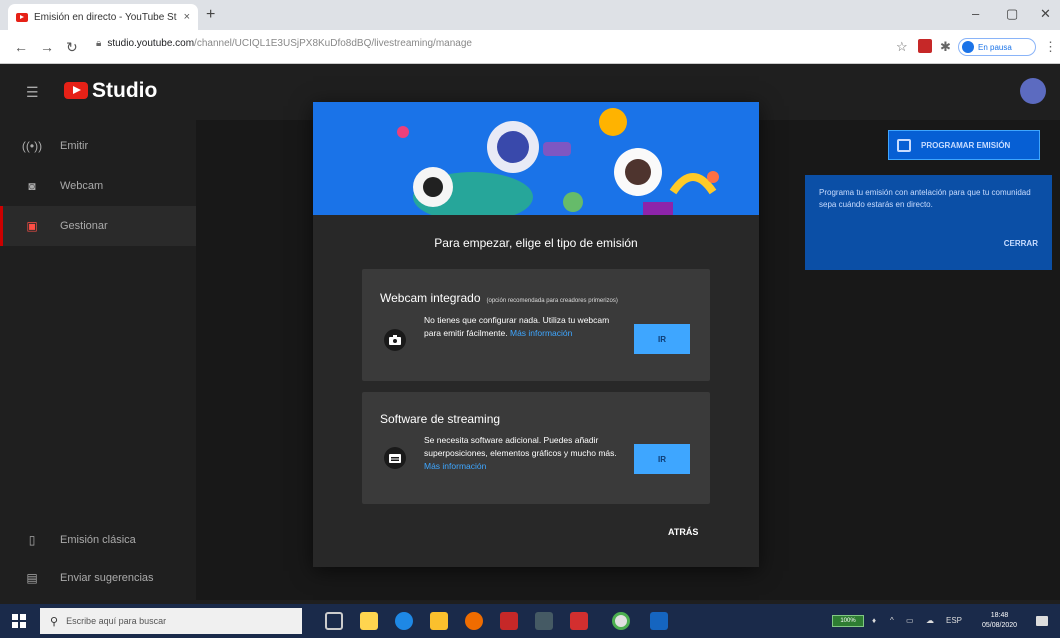  I want to click on calendar-icon, so click(904, 145).